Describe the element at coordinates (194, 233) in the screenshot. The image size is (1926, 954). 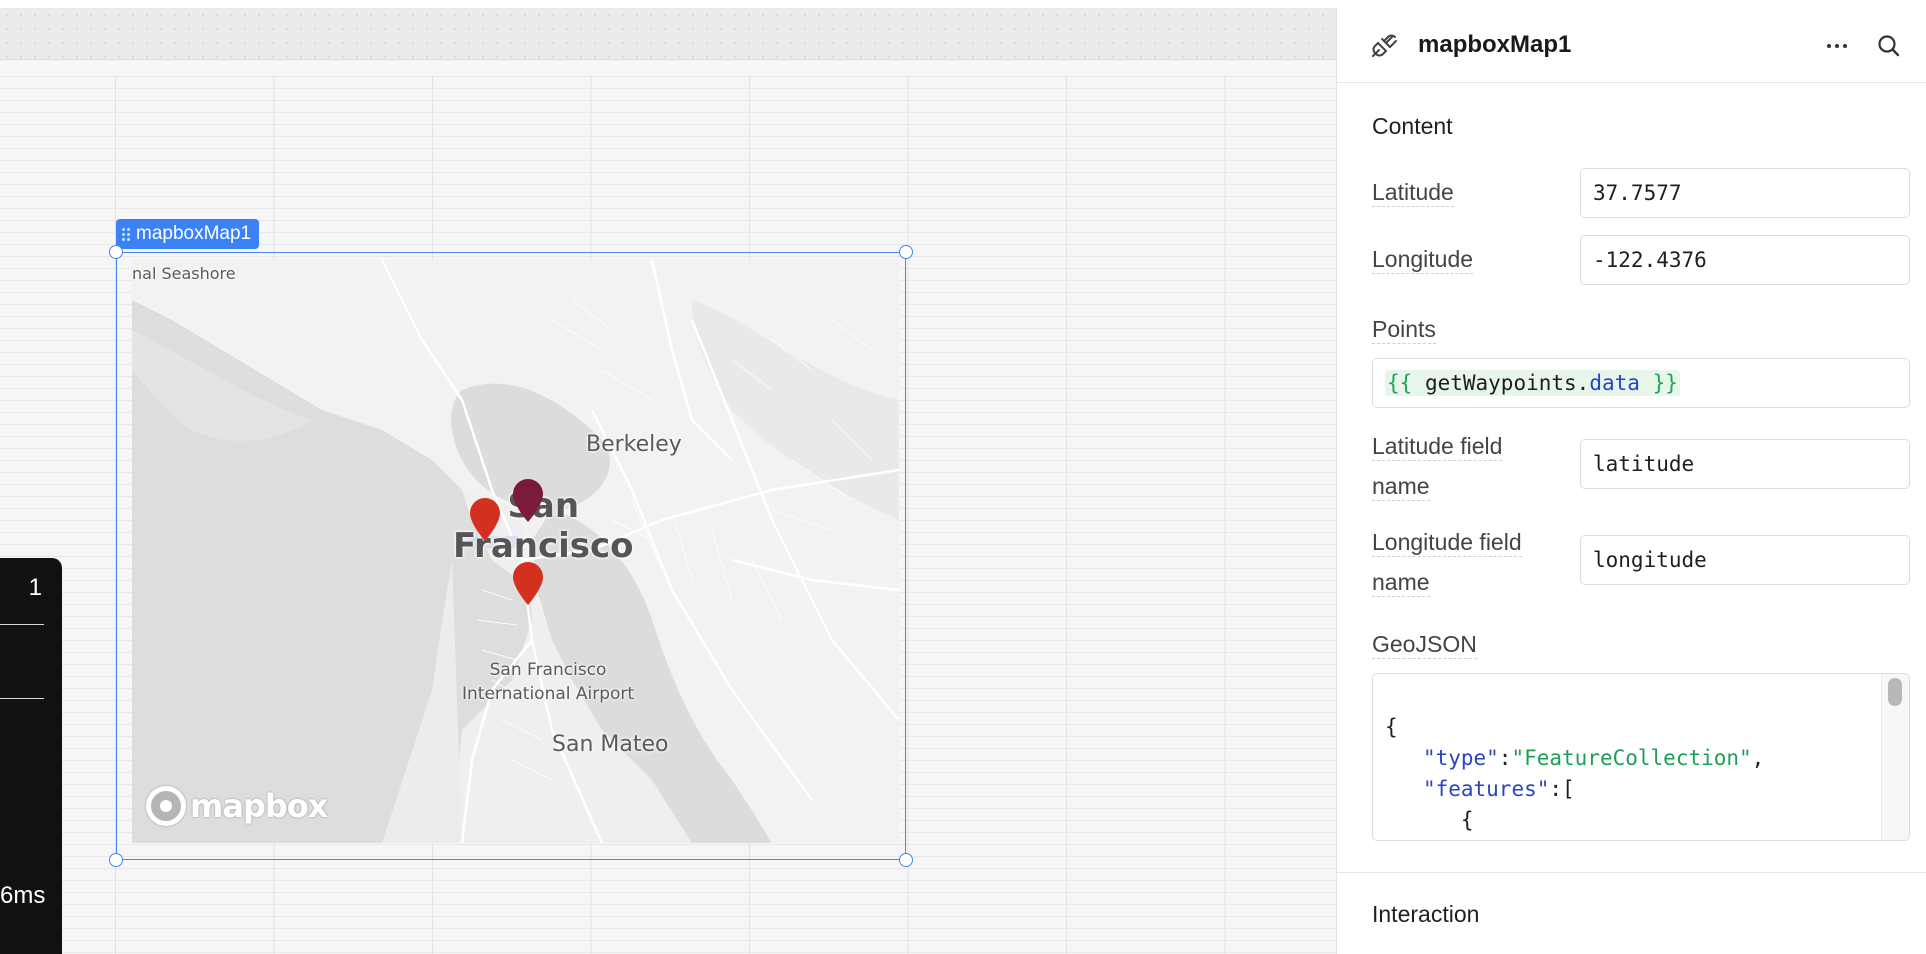
I see `component-name-label: mapboxMap1` at that location.